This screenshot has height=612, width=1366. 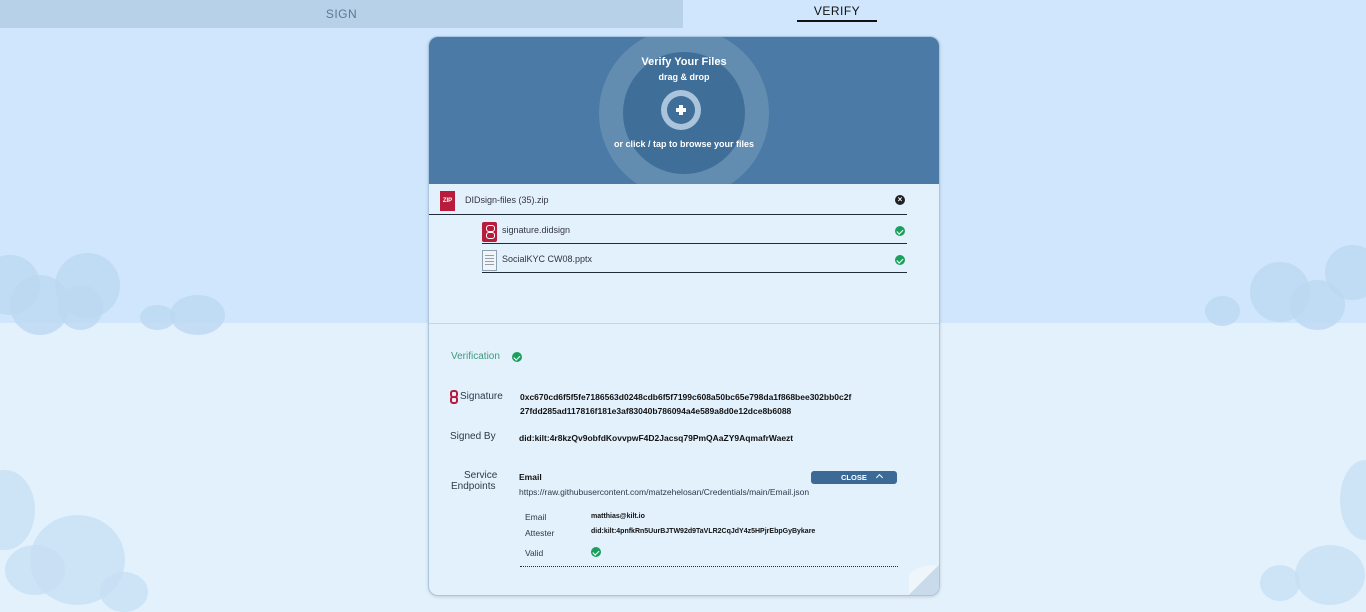 I want to click on section-divider, so click(x=684, y=323).